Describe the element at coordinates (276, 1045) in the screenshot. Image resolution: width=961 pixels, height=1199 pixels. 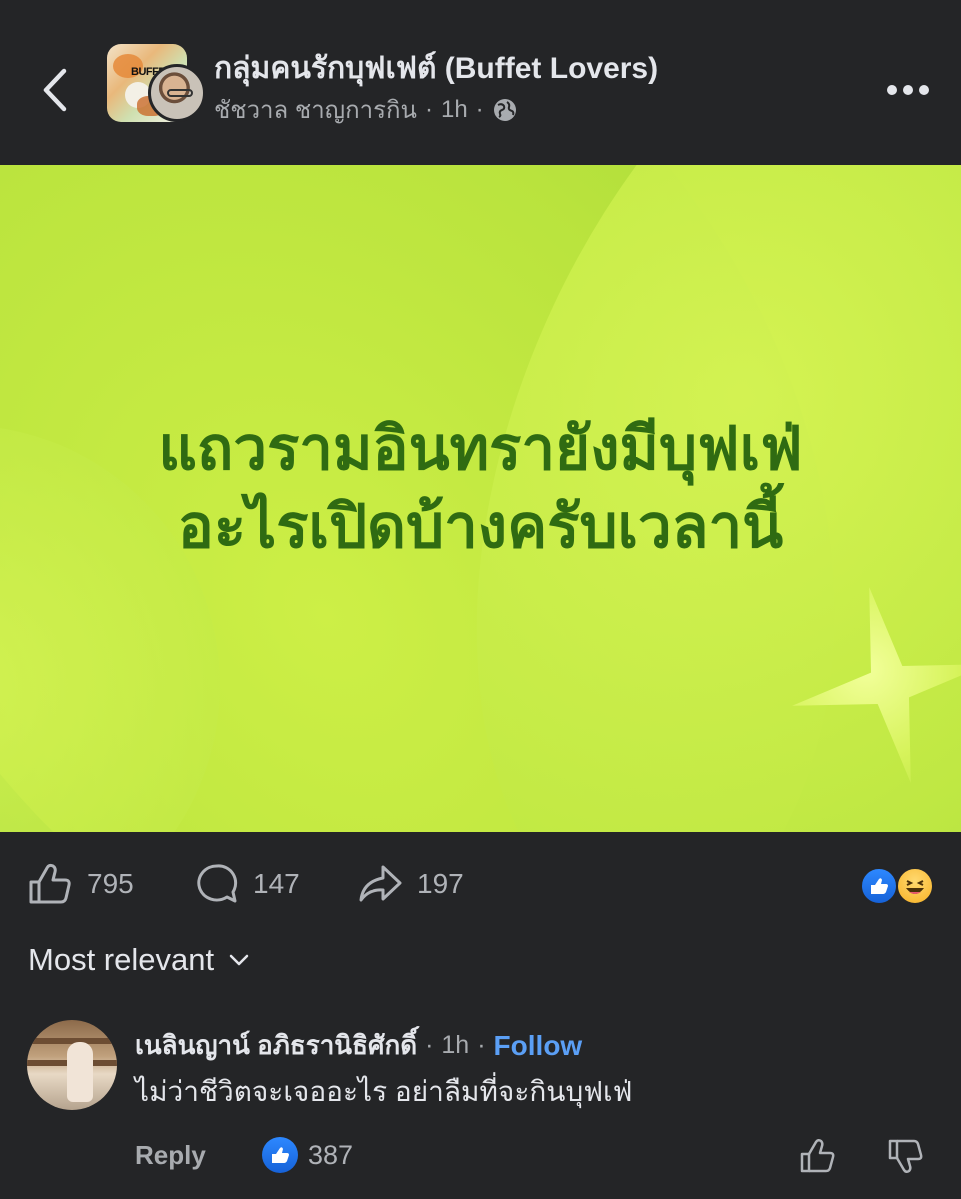
I see `commenter-name: เนลินญาน์ อภิธรานิธิศักดิ์` at that location.